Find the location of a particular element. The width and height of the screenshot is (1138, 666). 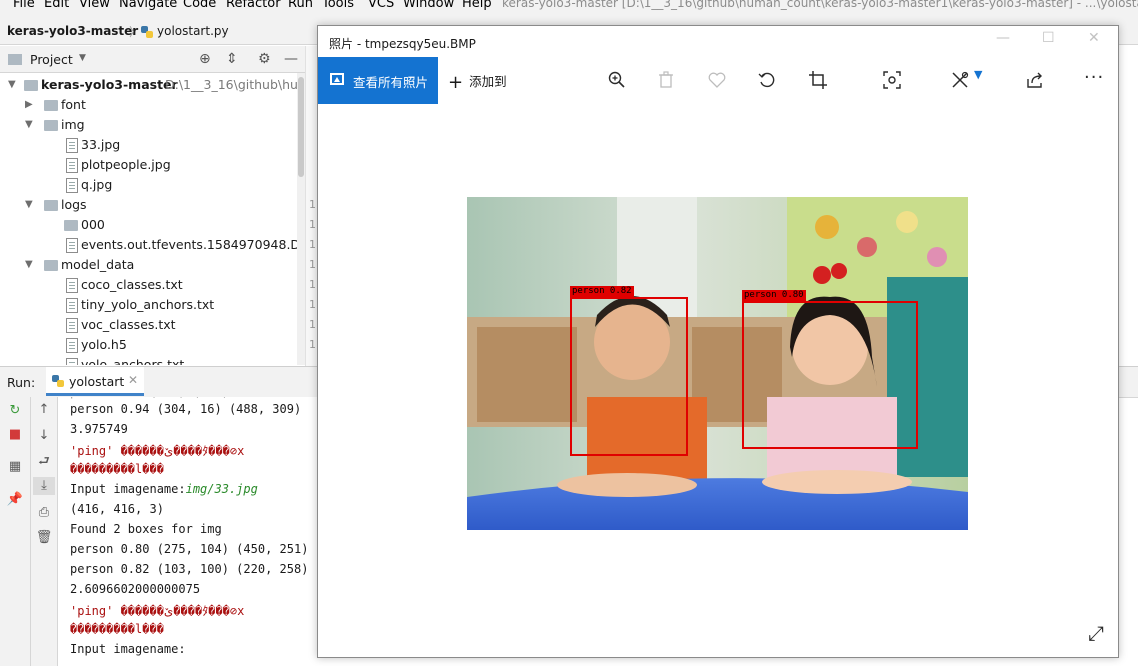

menu-window: Window is located at coordinates (428, 5).